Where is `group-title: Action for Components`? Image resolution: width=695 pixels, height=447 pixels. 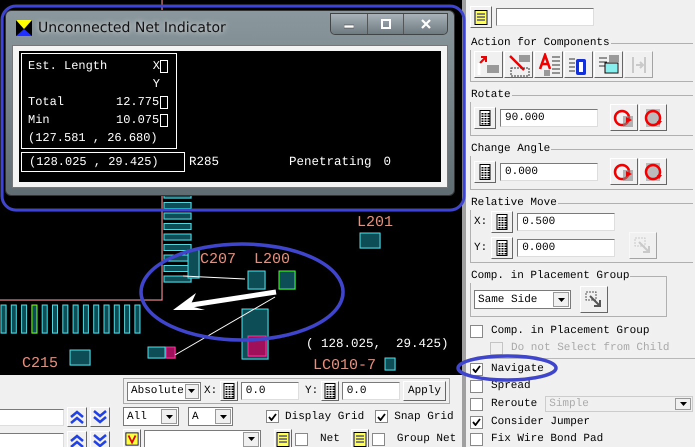
group-title: Action for Components is located at coordinates (540, 43).